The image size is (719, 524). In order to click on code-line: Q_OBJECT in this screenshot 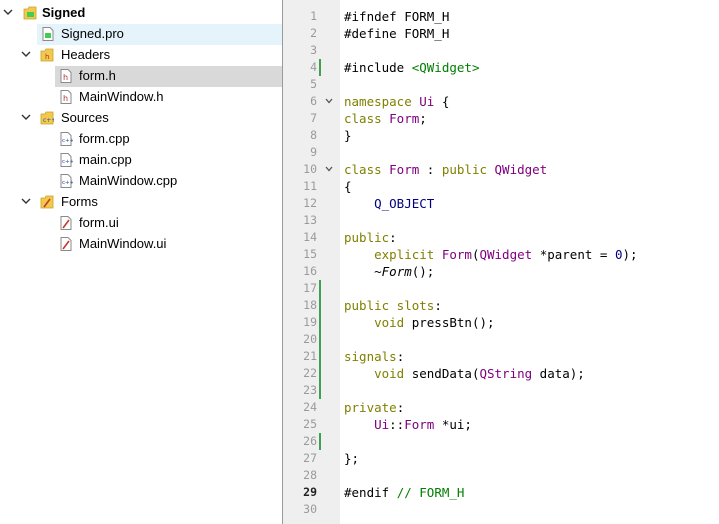, I will do `click(389, 203)`.